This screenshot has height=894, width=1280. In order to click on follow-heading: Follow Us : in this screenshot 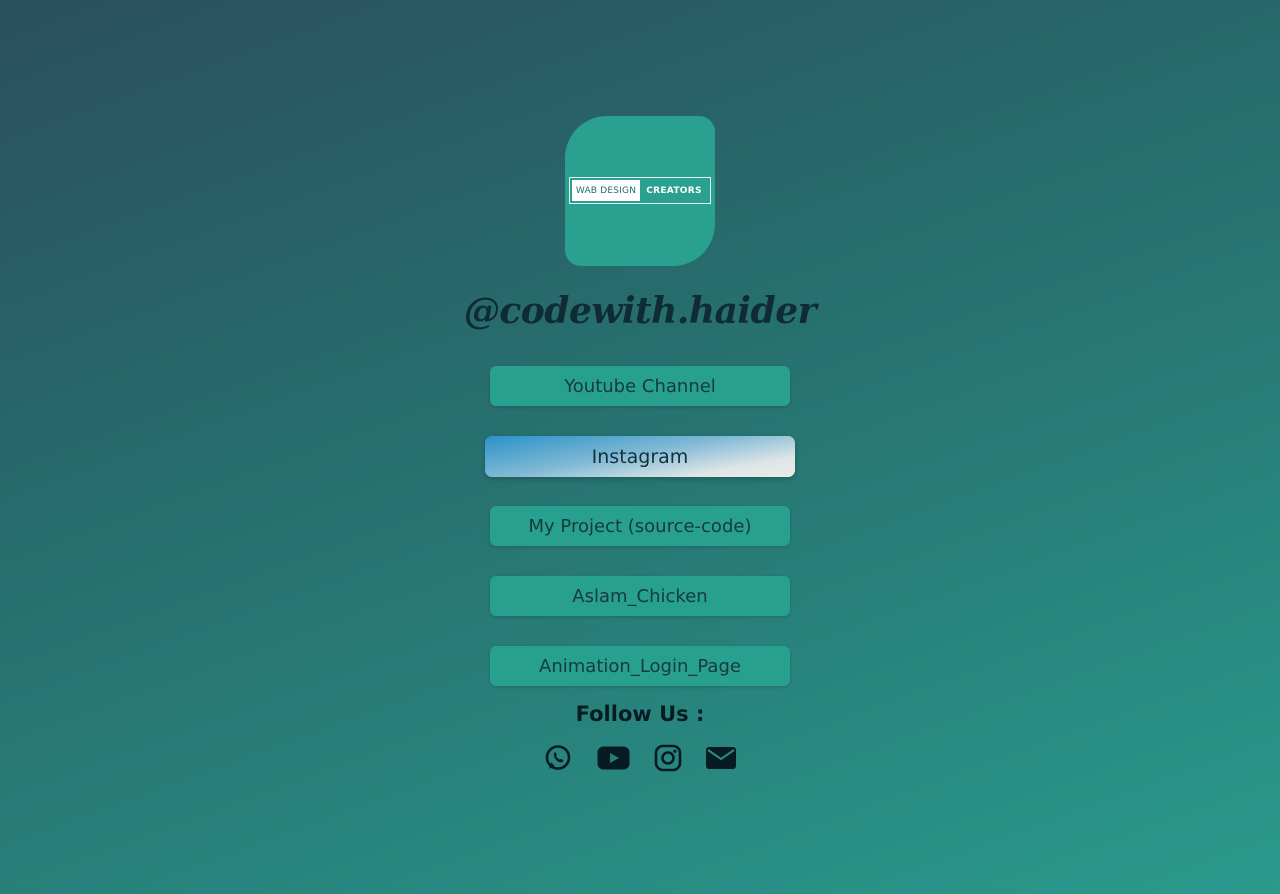, I will do `click(640, 714)`.